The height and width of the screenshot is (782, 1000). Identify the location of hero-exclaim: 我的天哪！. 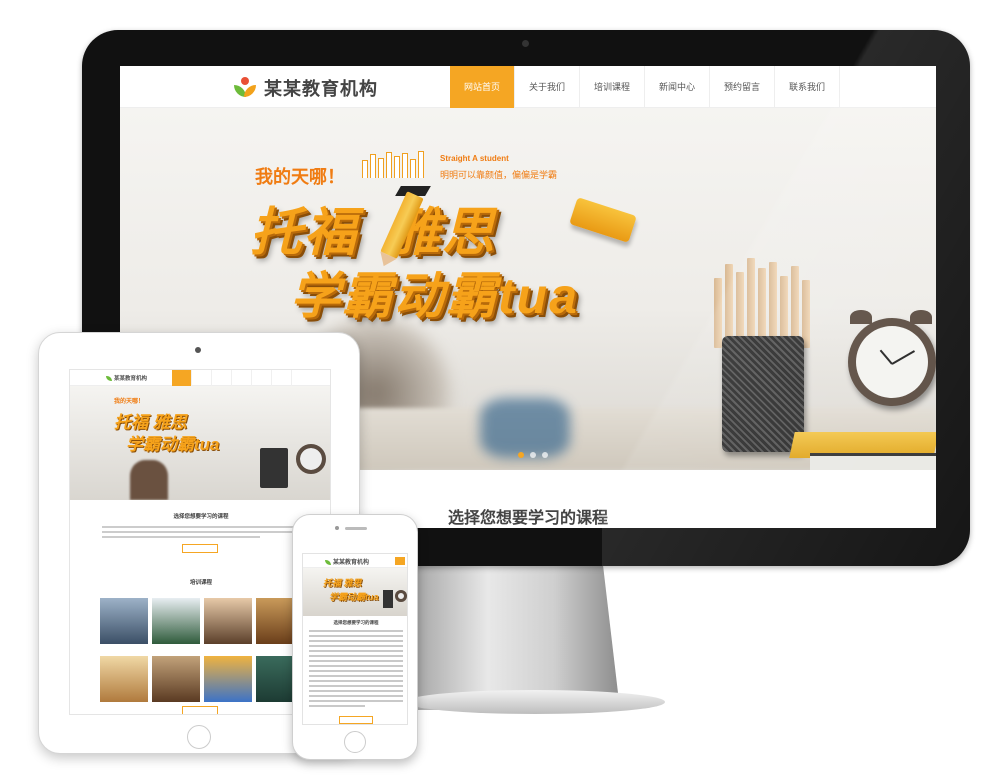
(300, 177).